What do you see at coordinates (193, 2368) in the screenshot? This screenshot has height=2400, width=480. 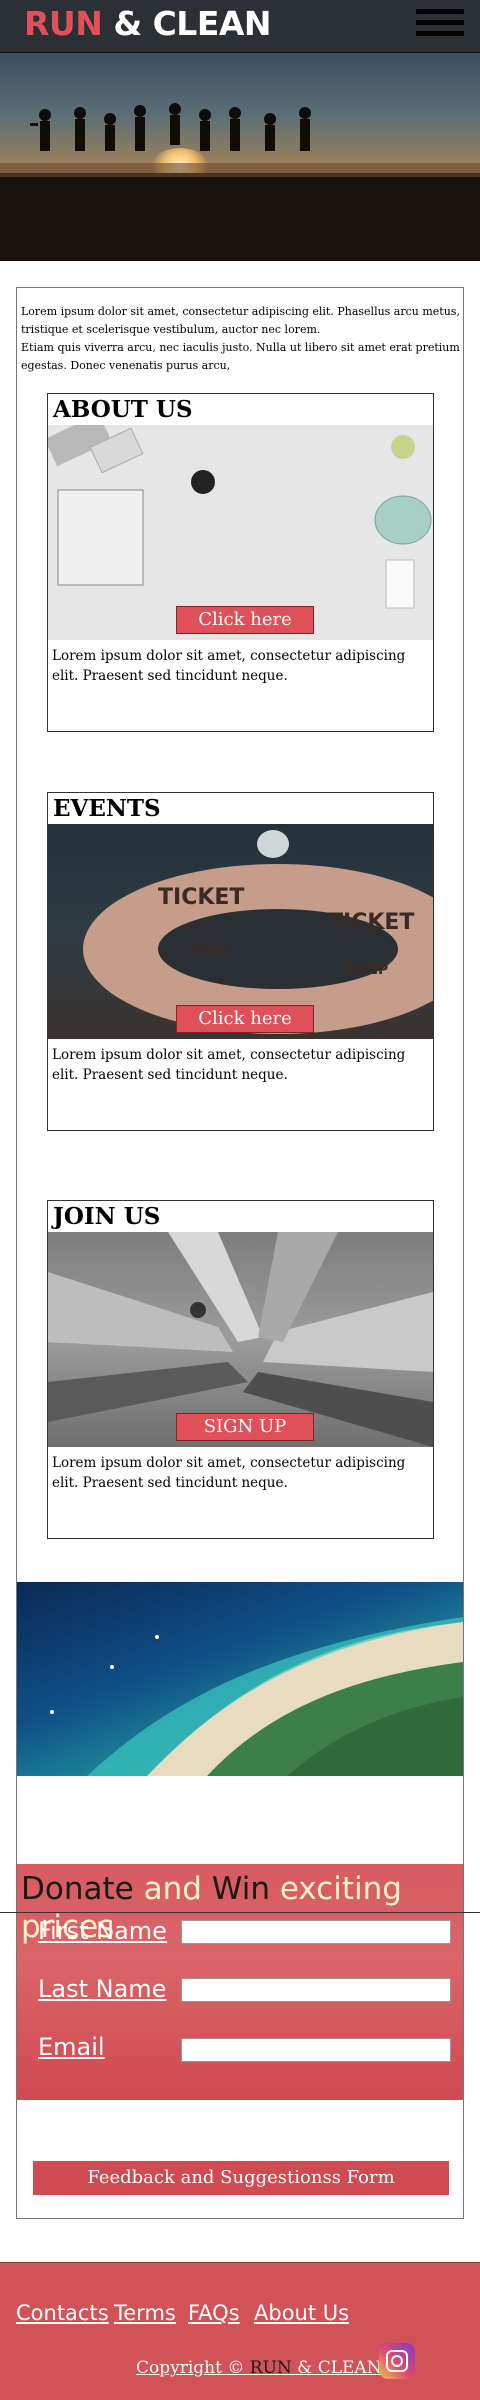 I see `copyright-prefix: Copyright ©` at bounding box center [193, 2368].